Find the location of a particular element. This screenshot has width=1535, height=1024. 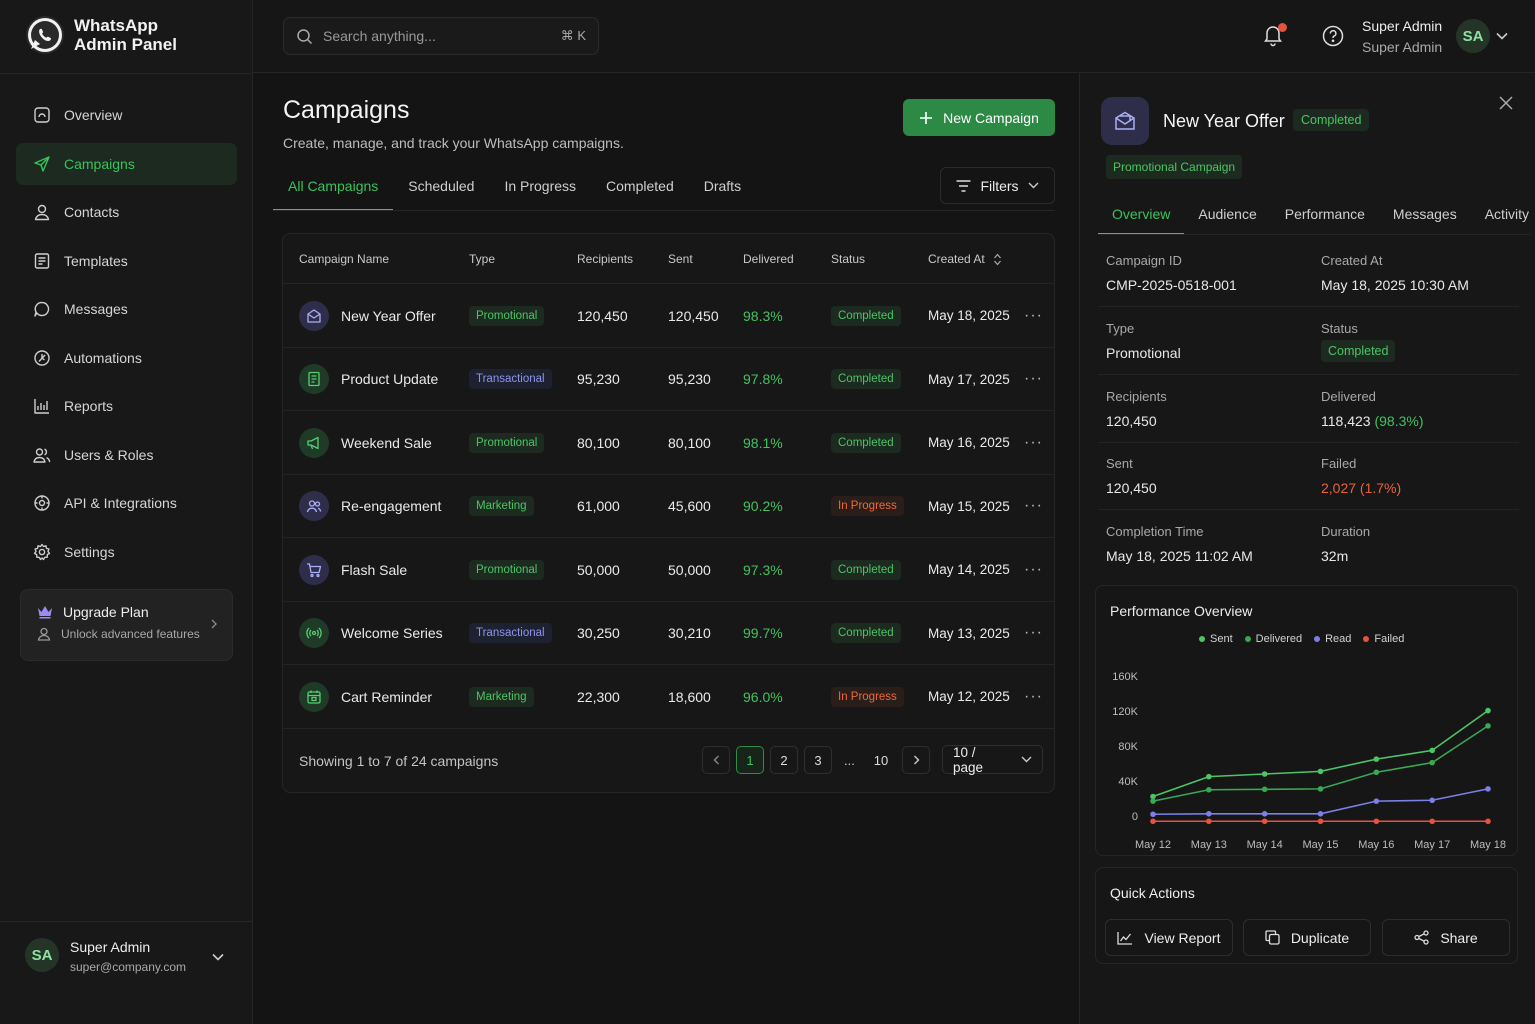

campaign-name: Product Update is located at coordinates (389, 379).